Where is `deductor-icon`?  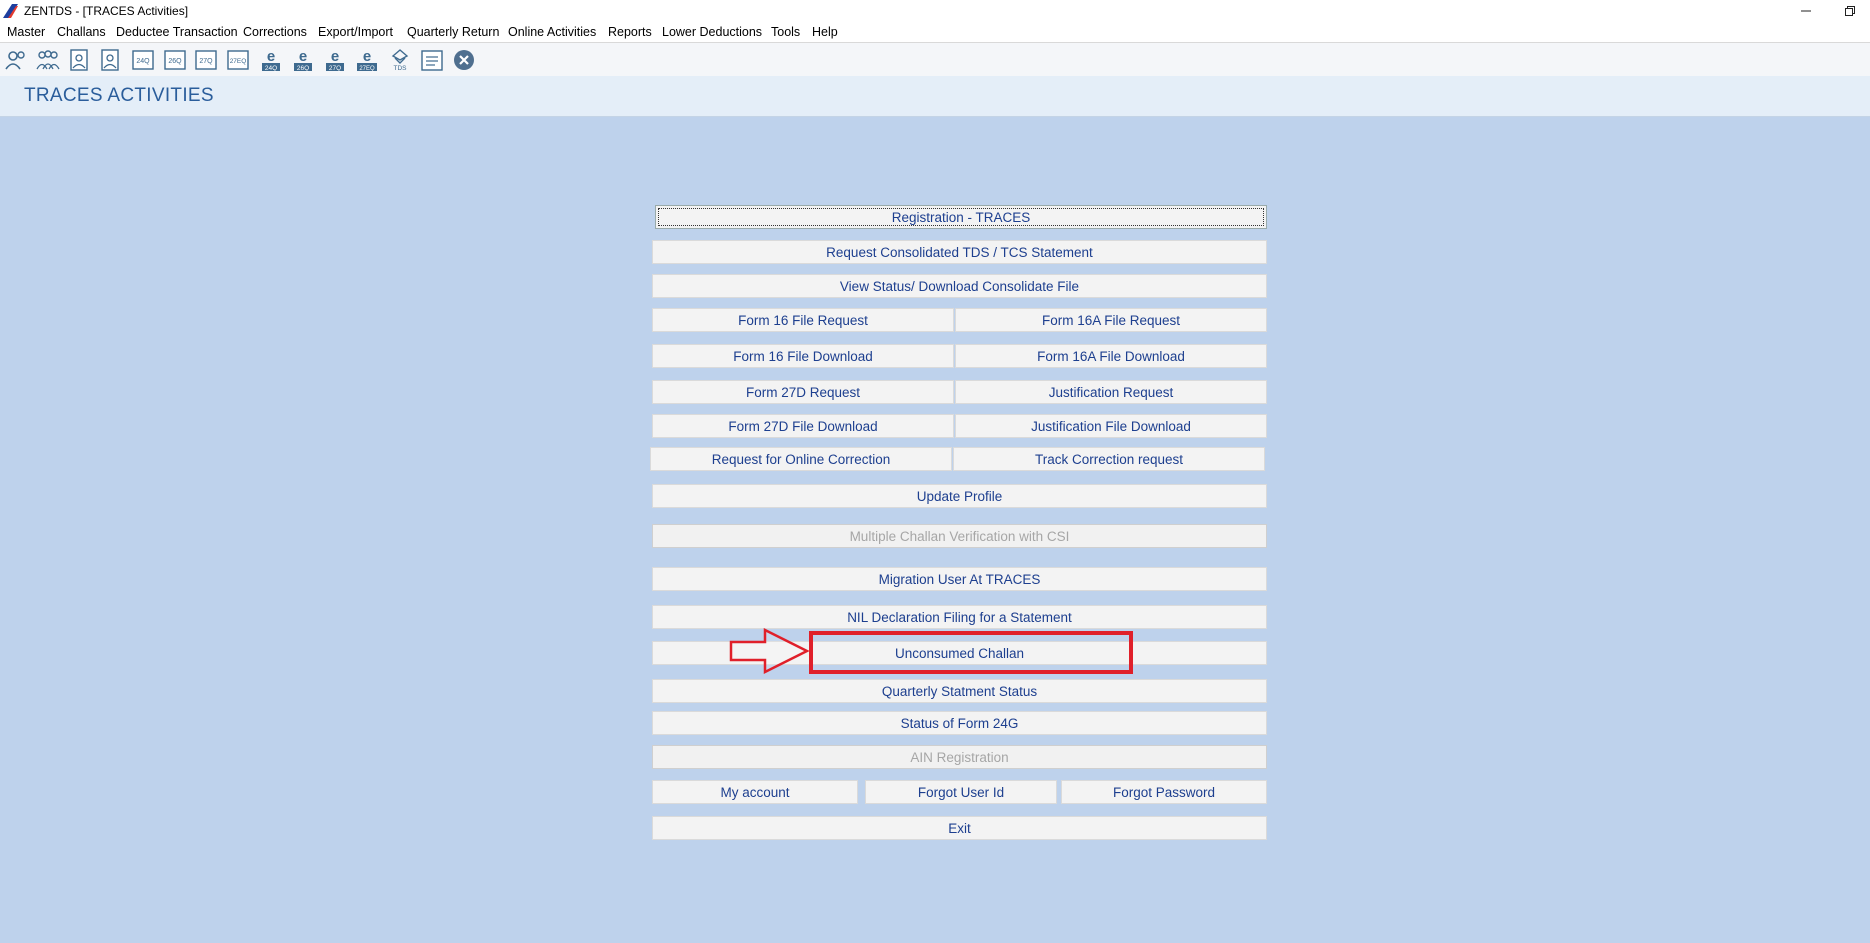 deductor-icon is located at coordinates (17, 60).